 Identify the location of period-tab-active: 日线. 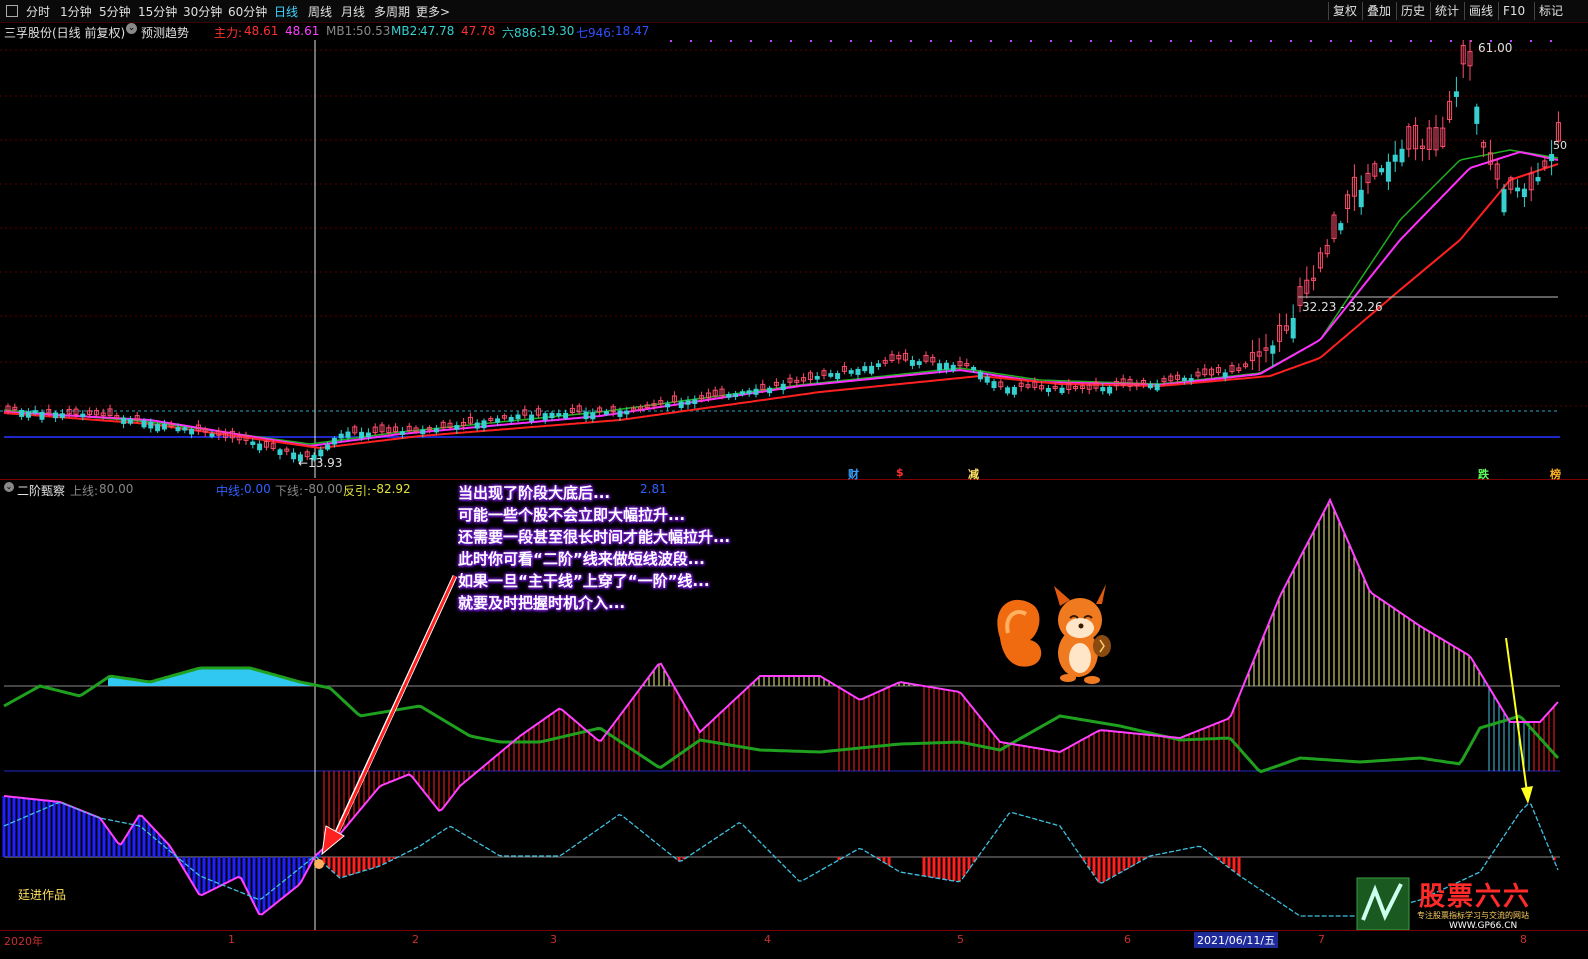
(286, 11).